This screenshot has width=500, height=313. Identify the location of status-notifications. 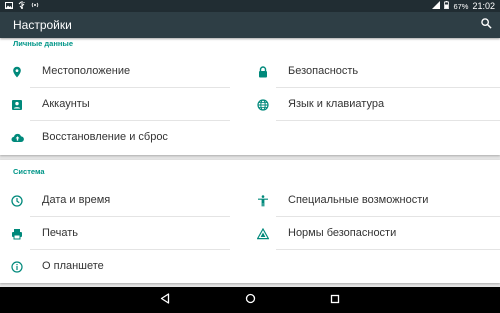
(22, 6).